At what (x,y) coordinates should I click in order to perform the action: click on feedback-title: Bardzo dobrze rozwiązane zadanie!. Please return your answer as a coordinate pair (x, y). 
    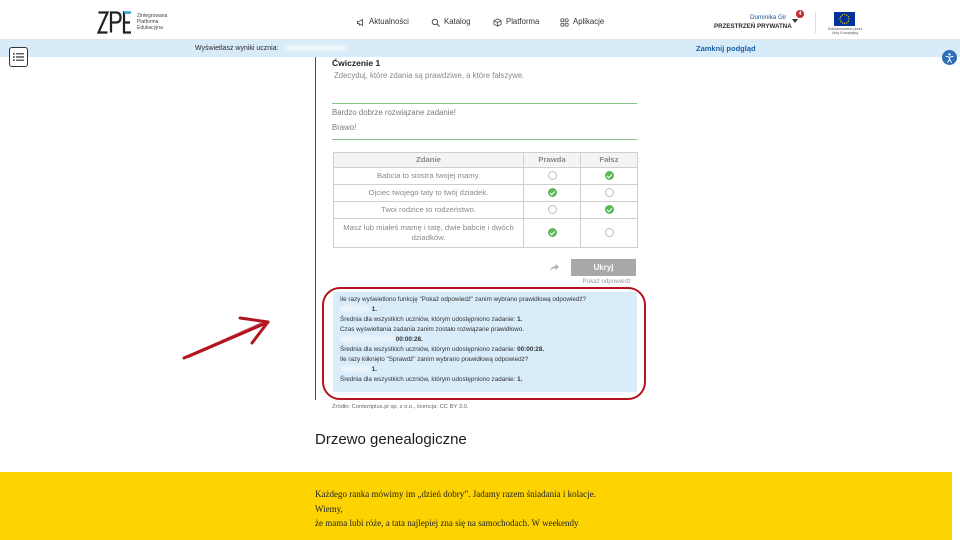
    Looking at the image, I should click on (394, 112).